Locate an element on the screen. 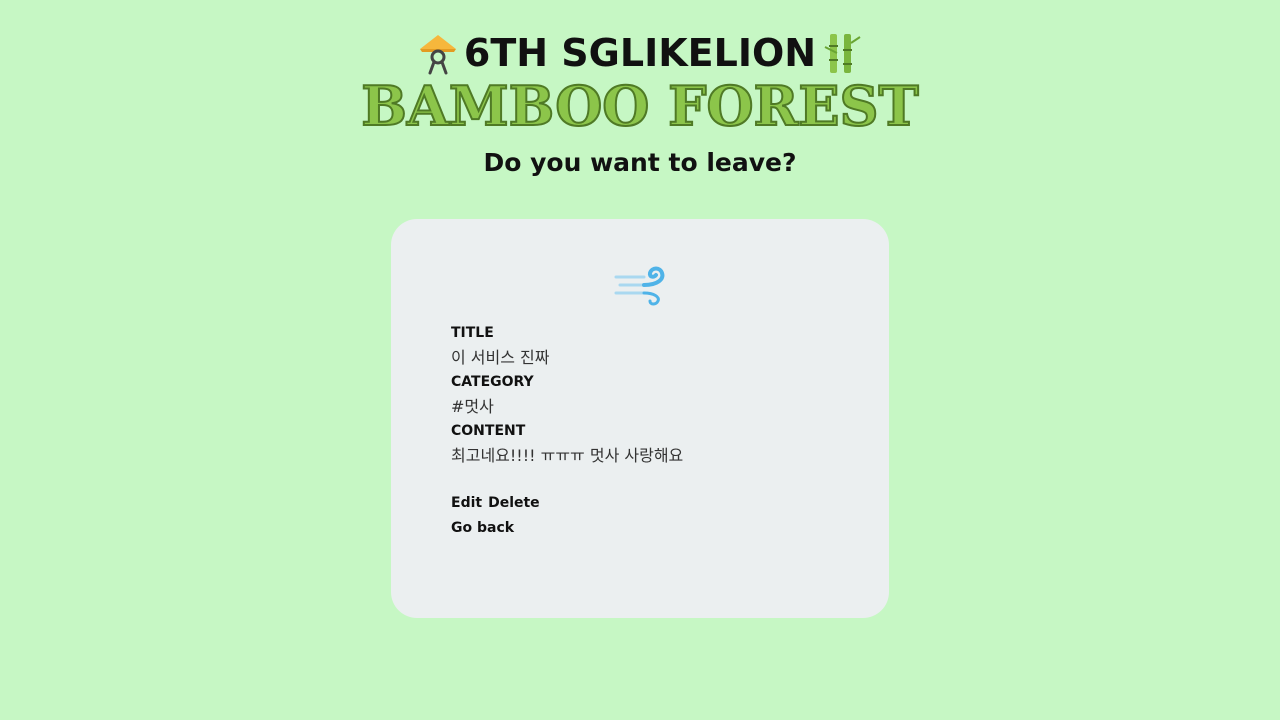 This screenshot has height=720, width=1280. wind-icon is located at coordinates (641, 285).